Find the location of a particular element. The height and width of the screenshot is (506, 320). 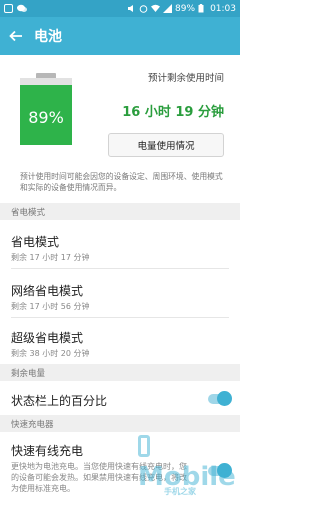

page-title: 电池 is located at coordinates (48, 37).